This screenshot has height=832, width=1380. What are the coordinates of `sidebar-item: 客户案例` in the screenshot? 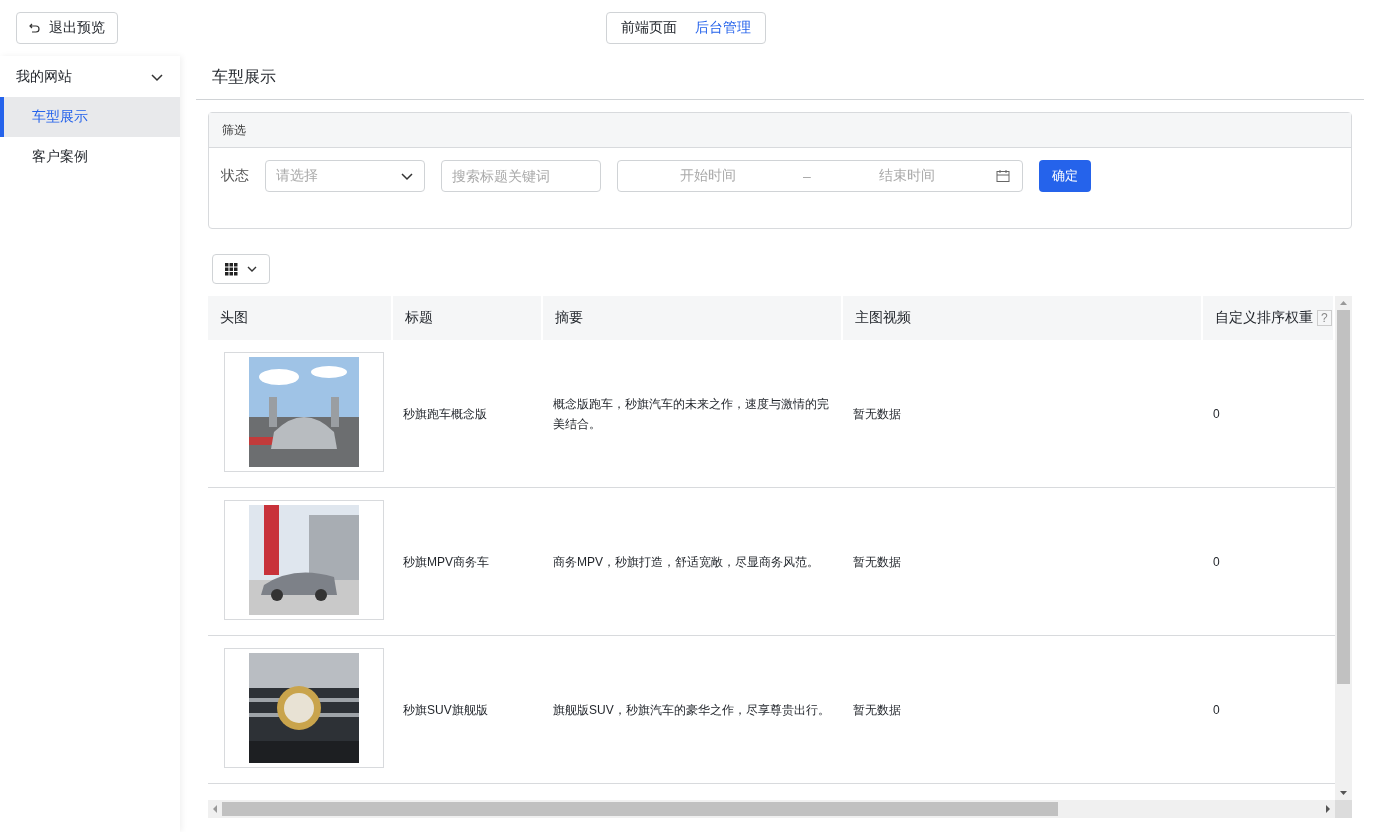 It's located at (90, 157).